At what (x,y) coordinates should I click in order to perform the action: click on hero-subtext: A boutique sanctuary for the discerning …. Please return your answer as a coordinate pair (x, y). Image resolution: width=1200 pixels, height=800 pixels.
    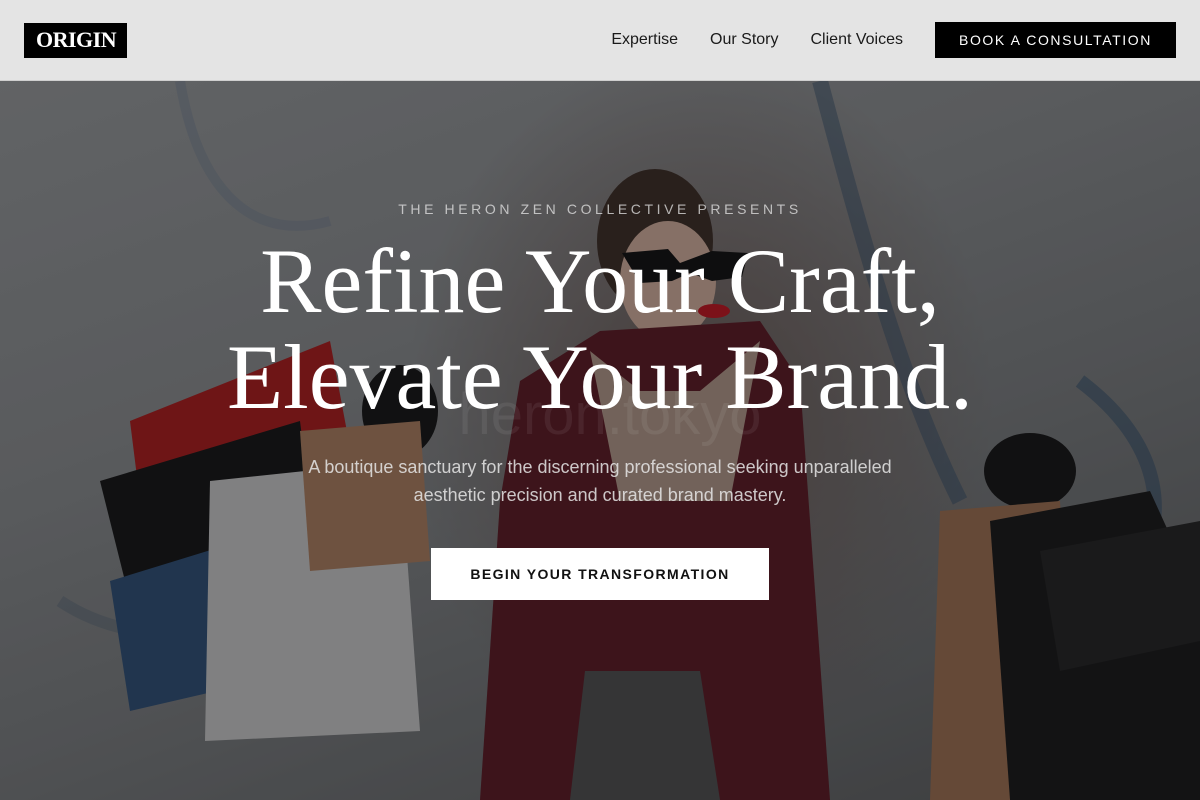
    Looking at the image, I should click on (600, 481).